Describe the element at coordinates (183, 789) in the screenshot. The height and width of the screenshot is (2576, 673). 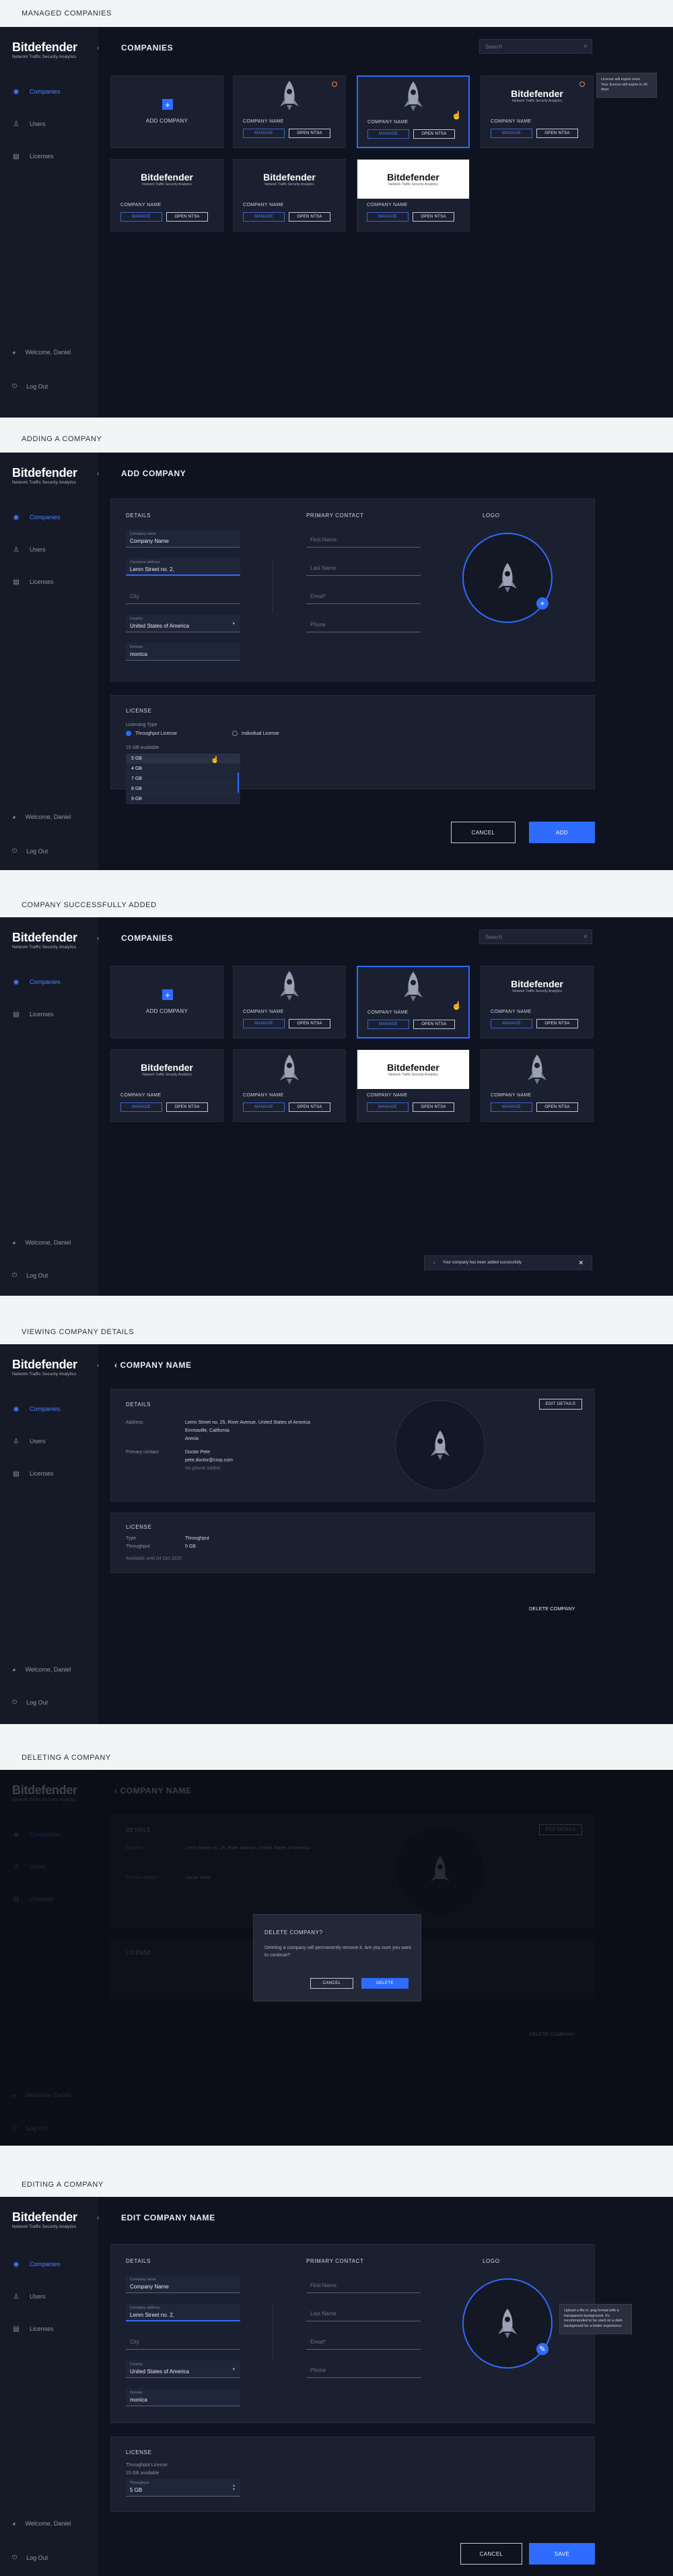
I see `dropdown-option: 8 GB` at that location.